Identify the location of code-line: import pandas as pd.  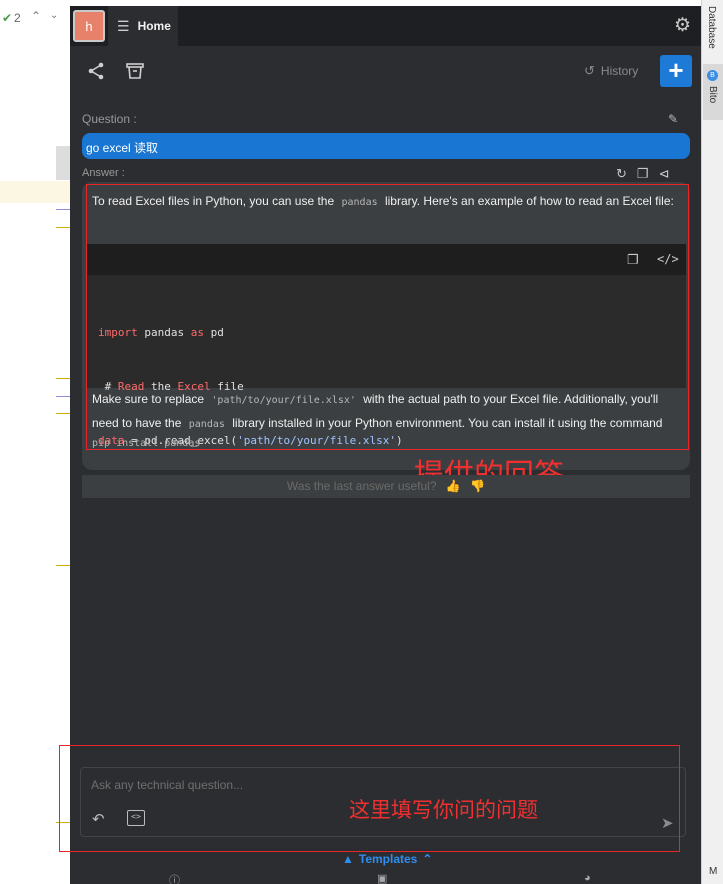
(161, 332).